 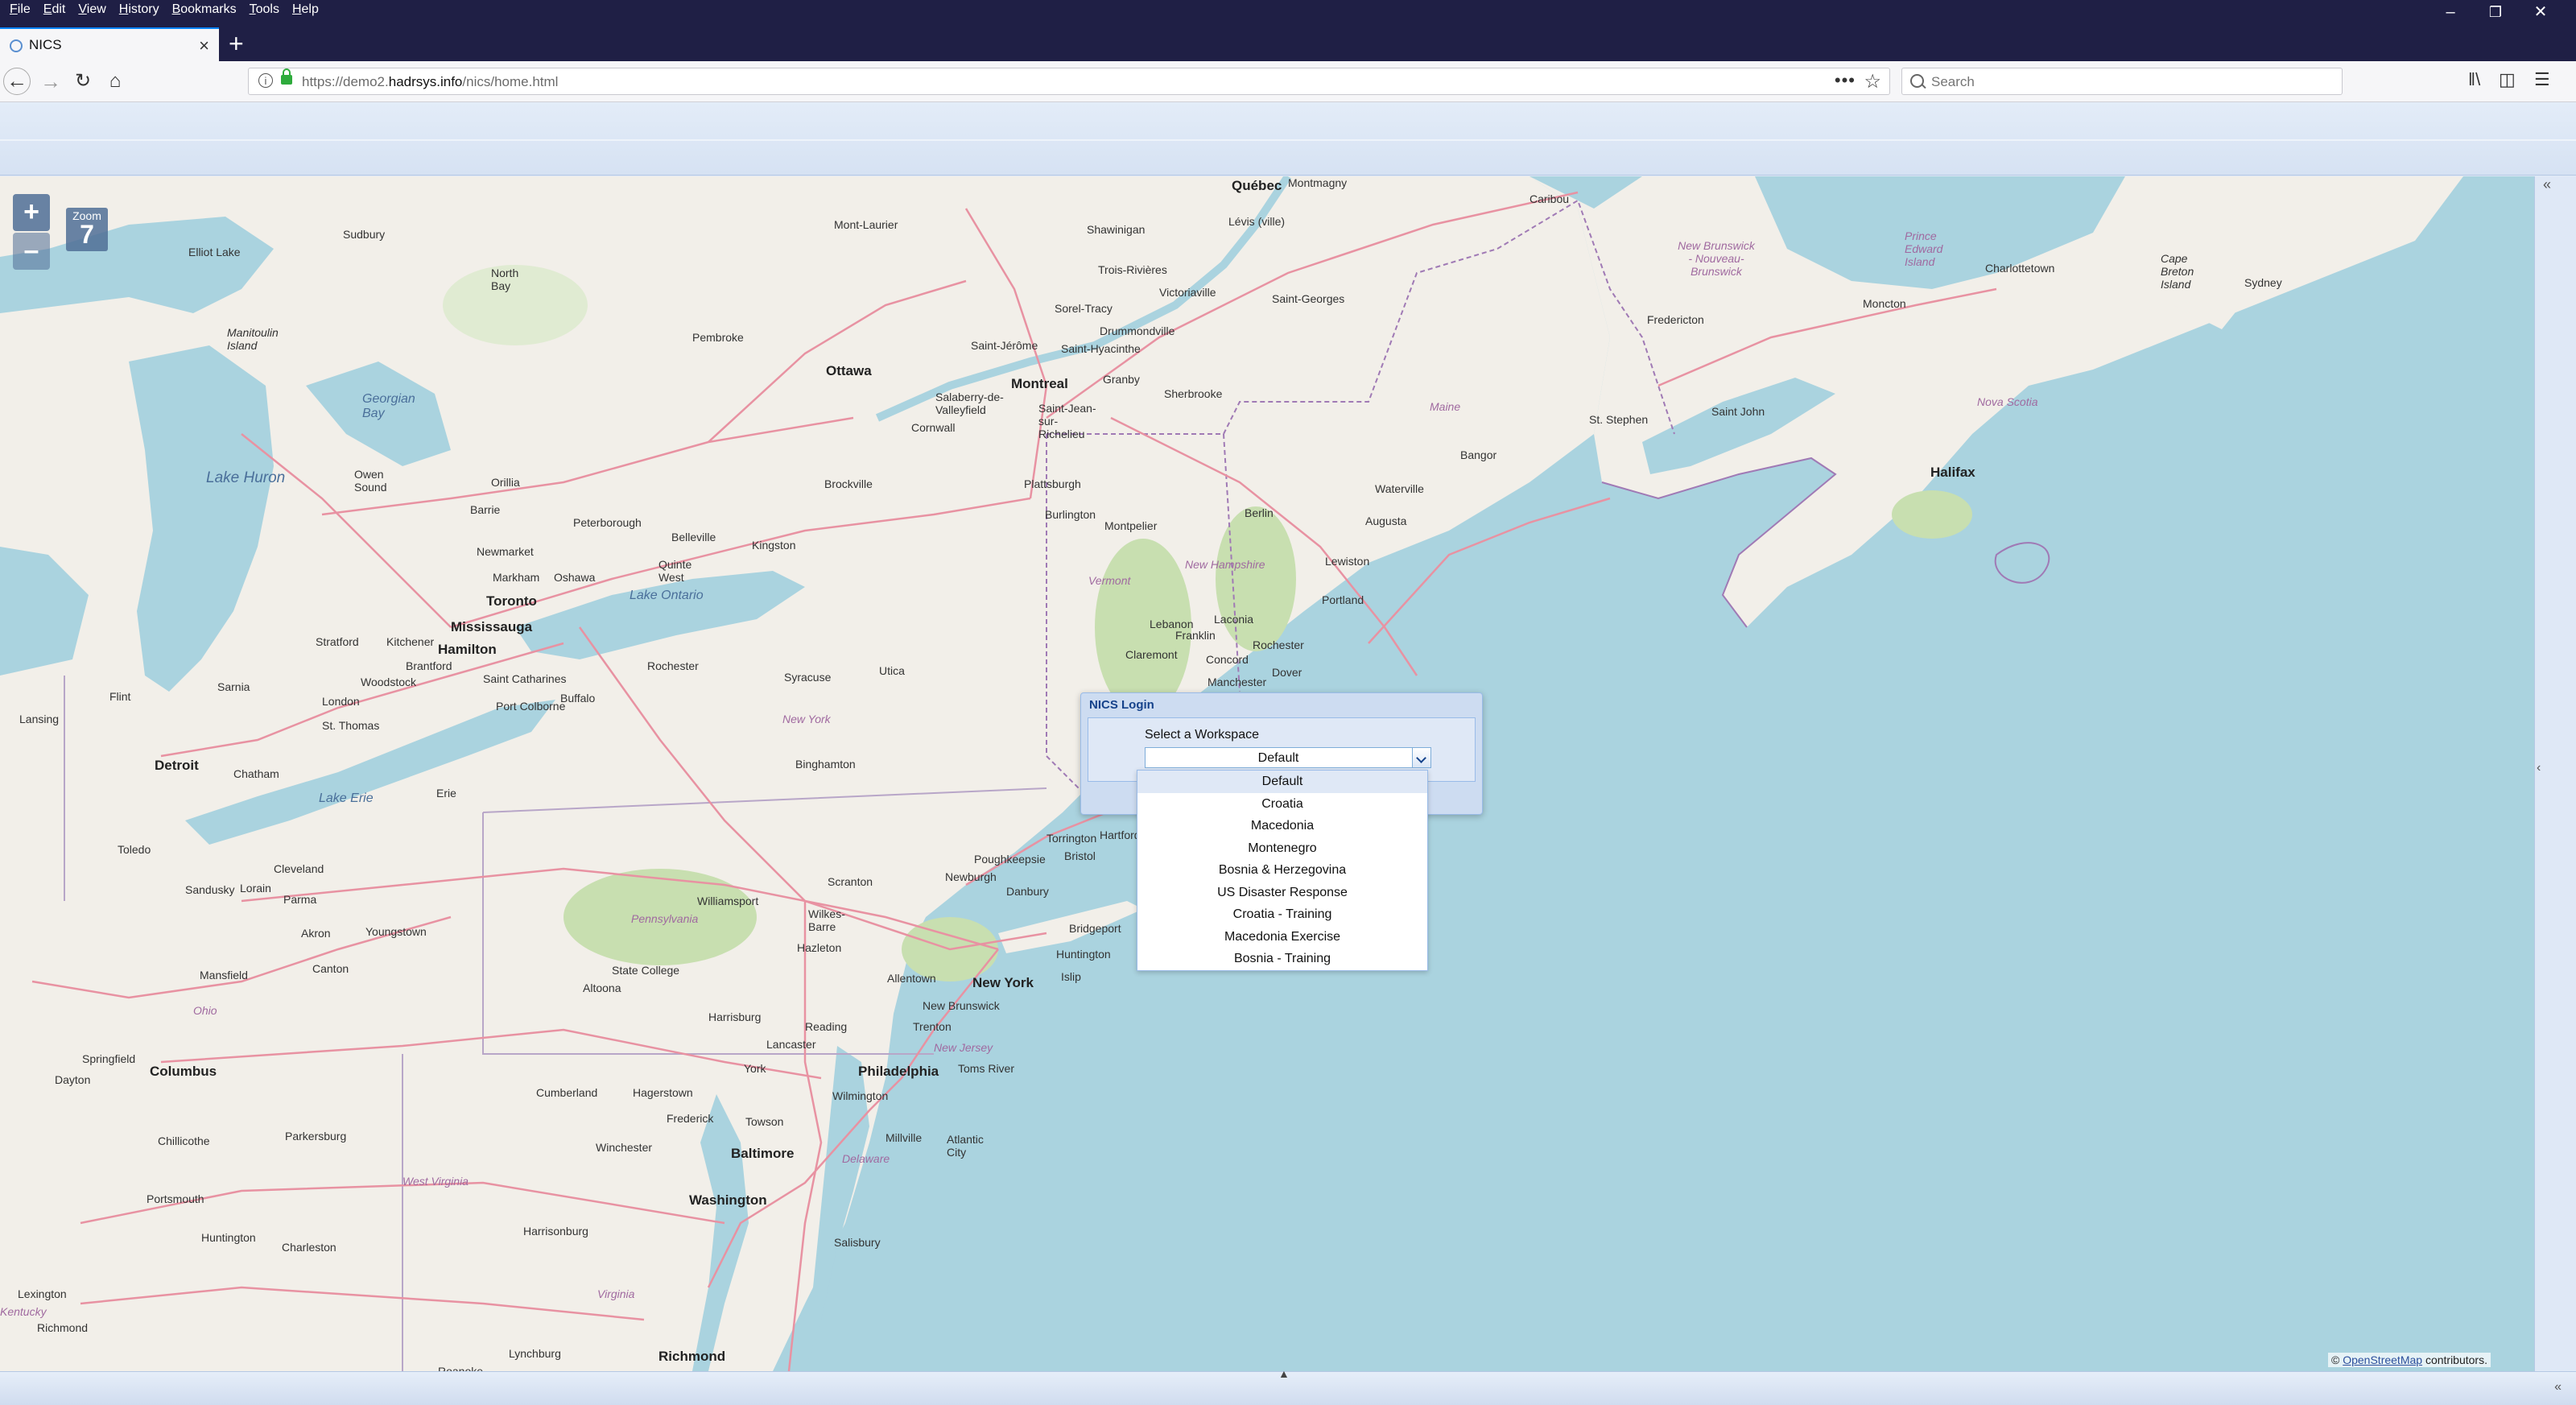 What do you see at coordinates (2555, 773) in the screenshot?
I see `collapsed-east-panel: « ‹` at bounding box center [2555, 773].